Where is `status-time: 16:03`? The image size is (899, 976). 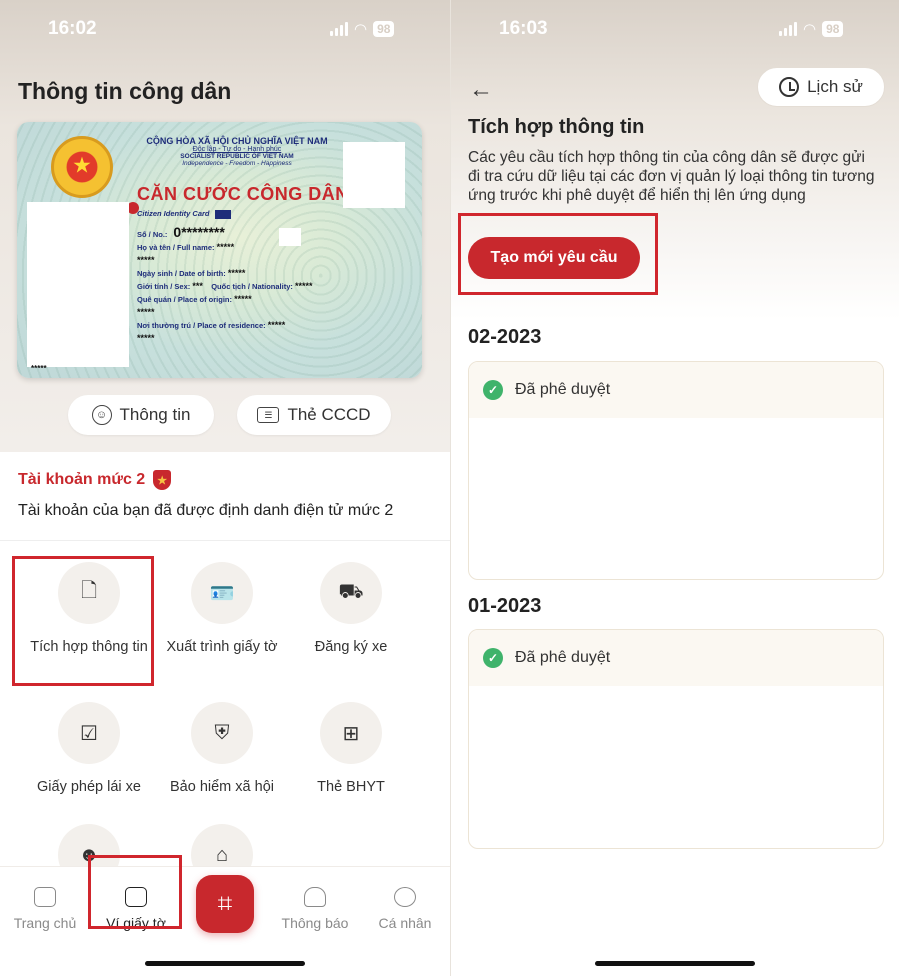
status-time: 16:03 is located at coordinates (523, 28).